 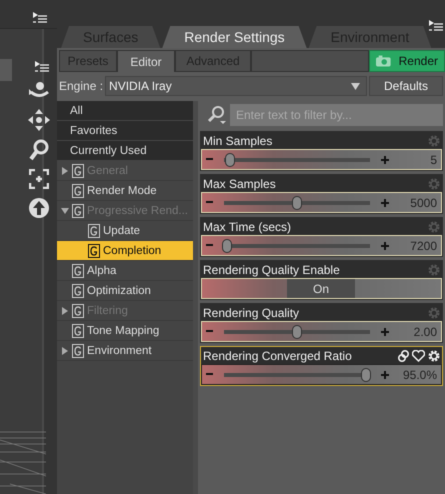 What do you see at coordinates (355, 86) in the screenshot?
I see `dropdown-arrow-icon` at bounding box center [355, 86].